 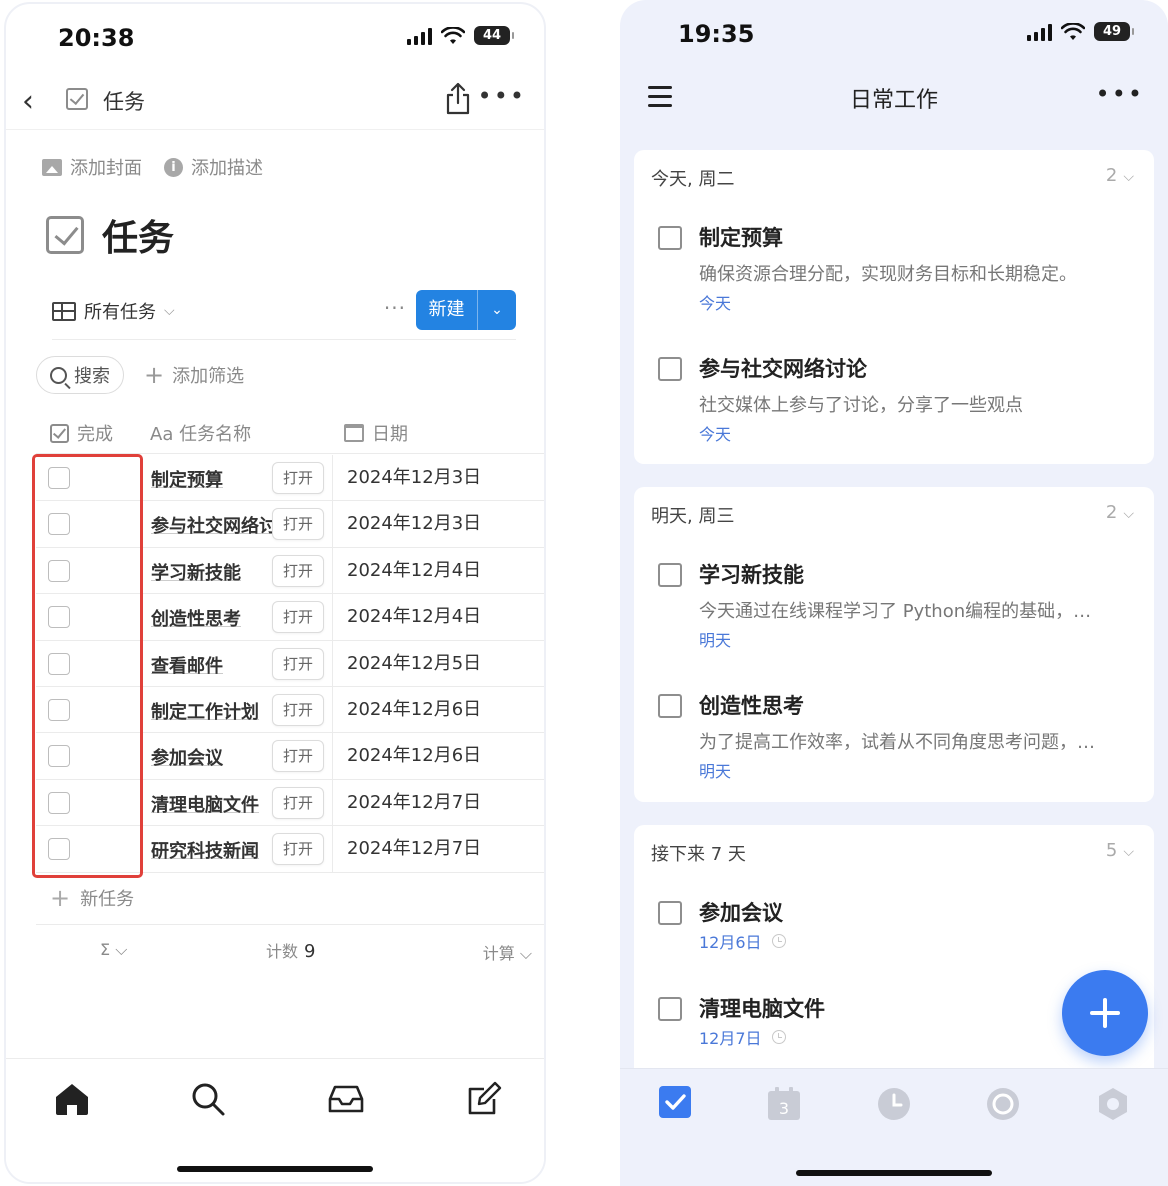 What do you see at coordinates (110, 235) in the screenshot?
I see `page-title: 任务` at bounding box center [110, 235].